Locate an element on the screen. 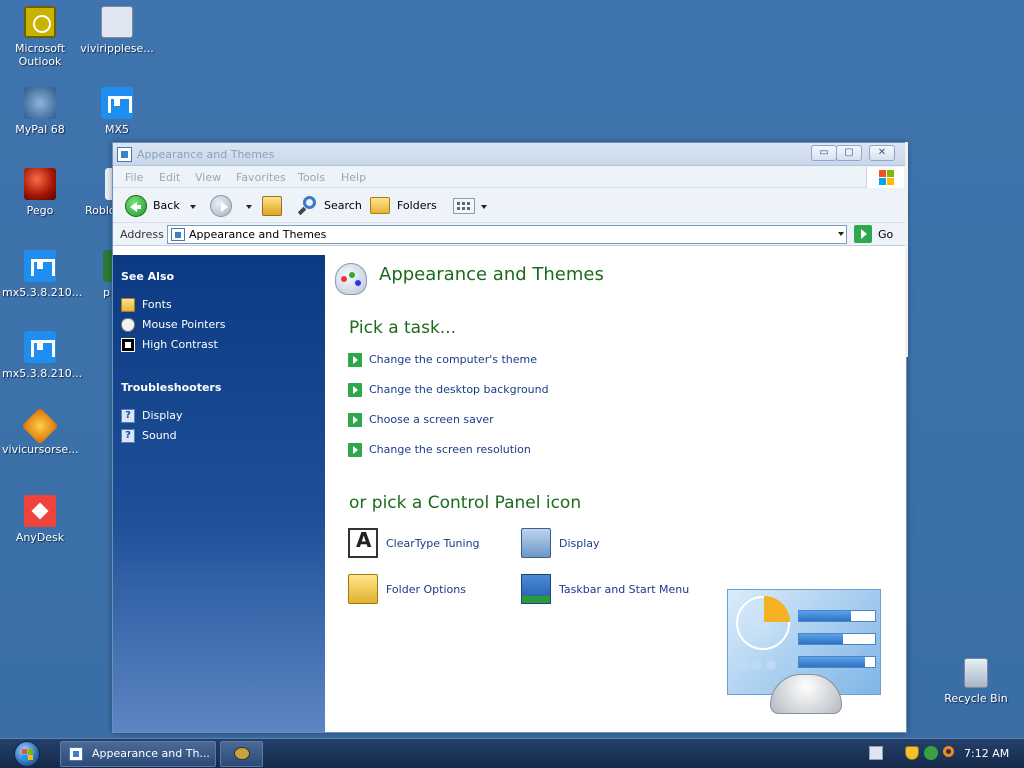 The image size is (1024, 768). task-label: Choose a screen saver is located at coordinates (431, 419).